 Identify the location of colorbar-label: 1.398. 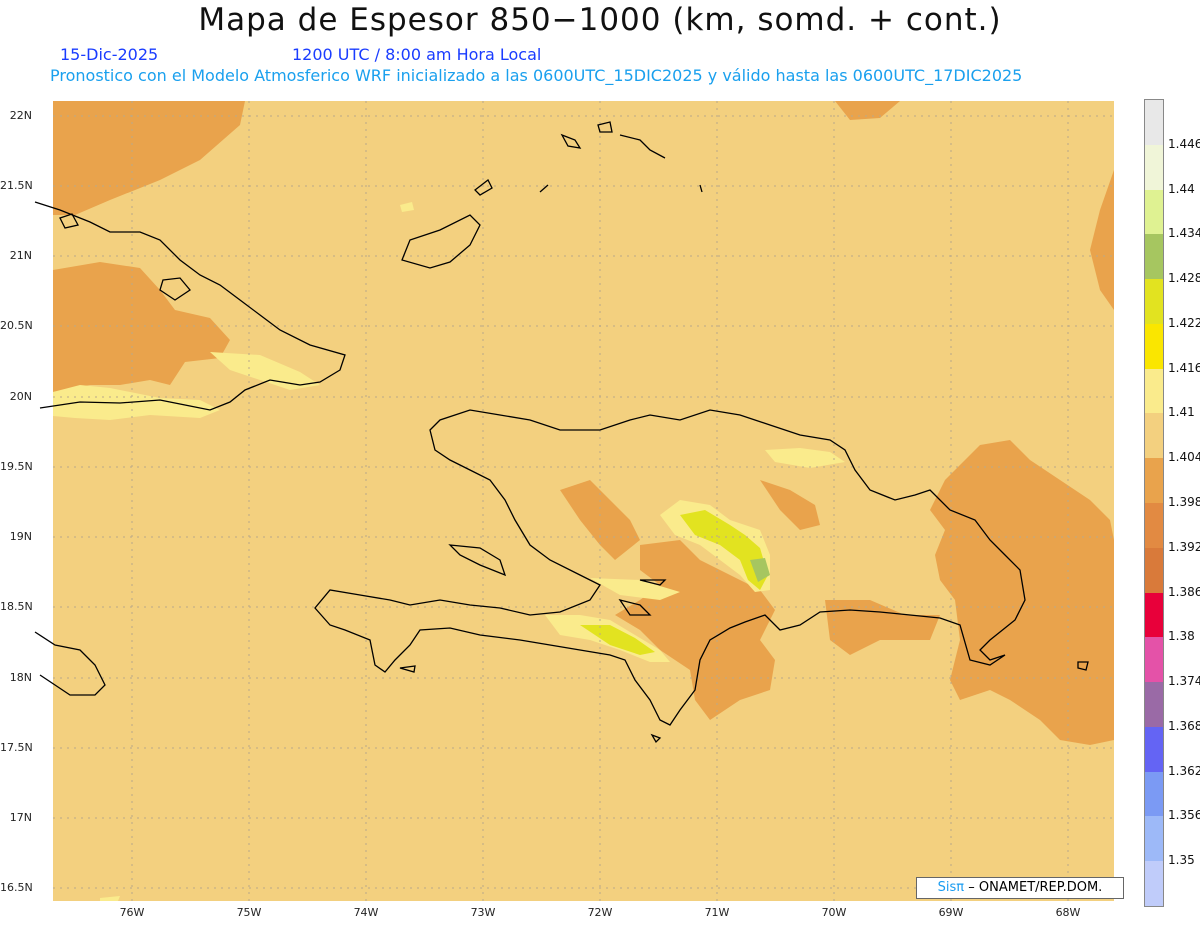
(1184, 502).